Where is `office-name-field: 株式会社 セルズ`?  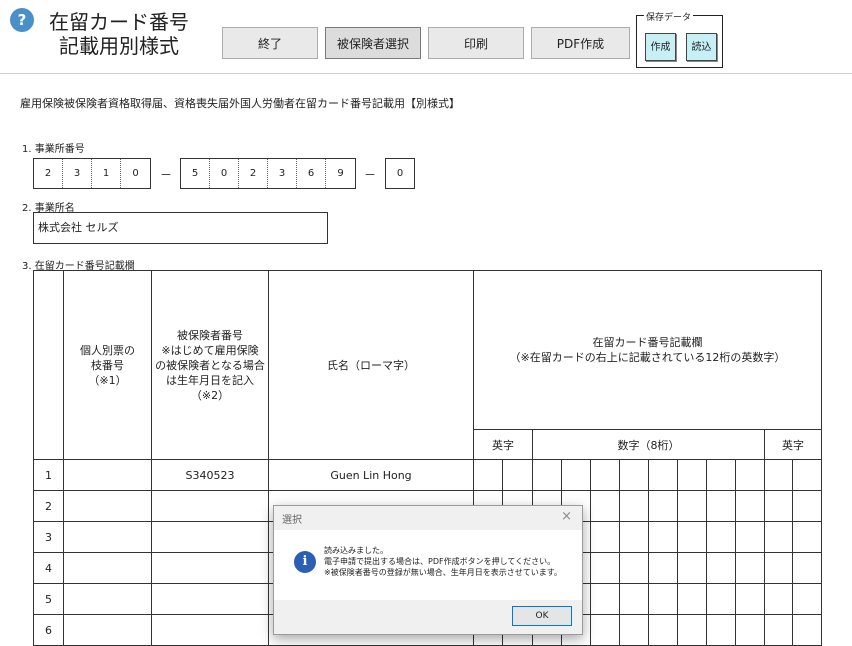
office-name-field: 株式会社 セルズ is located at coordinates (180, 228).